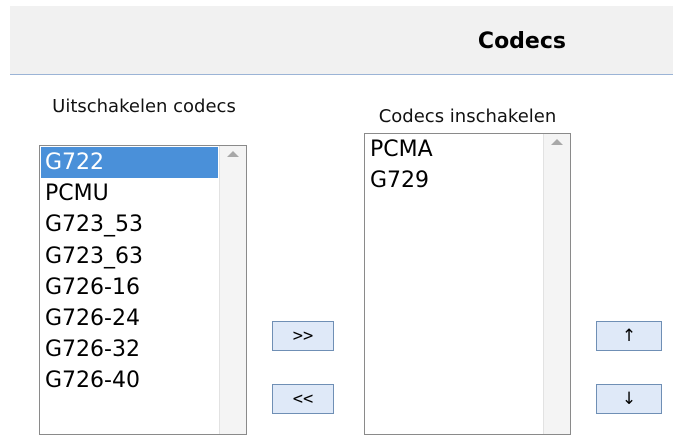 This screenshot has height=435, width=673. Describe the element at coordinates (129, 380) in the screenshot. I see `codec-option-g726-40: G726-40` at that location.